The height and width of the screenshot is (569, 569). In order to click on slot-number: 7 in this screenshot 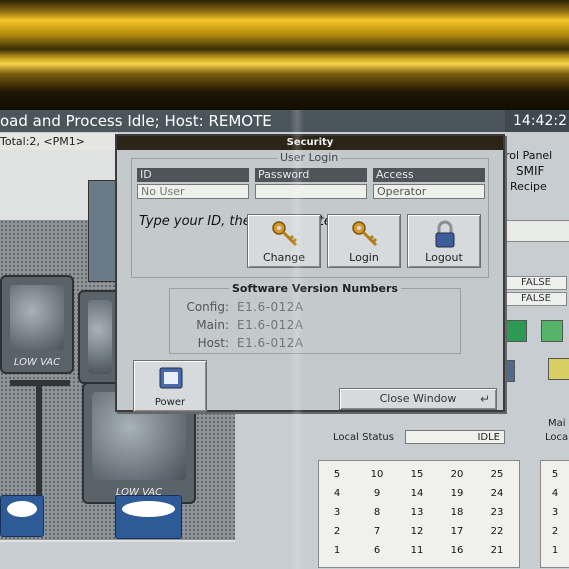, I will do `click(377, 531)`.